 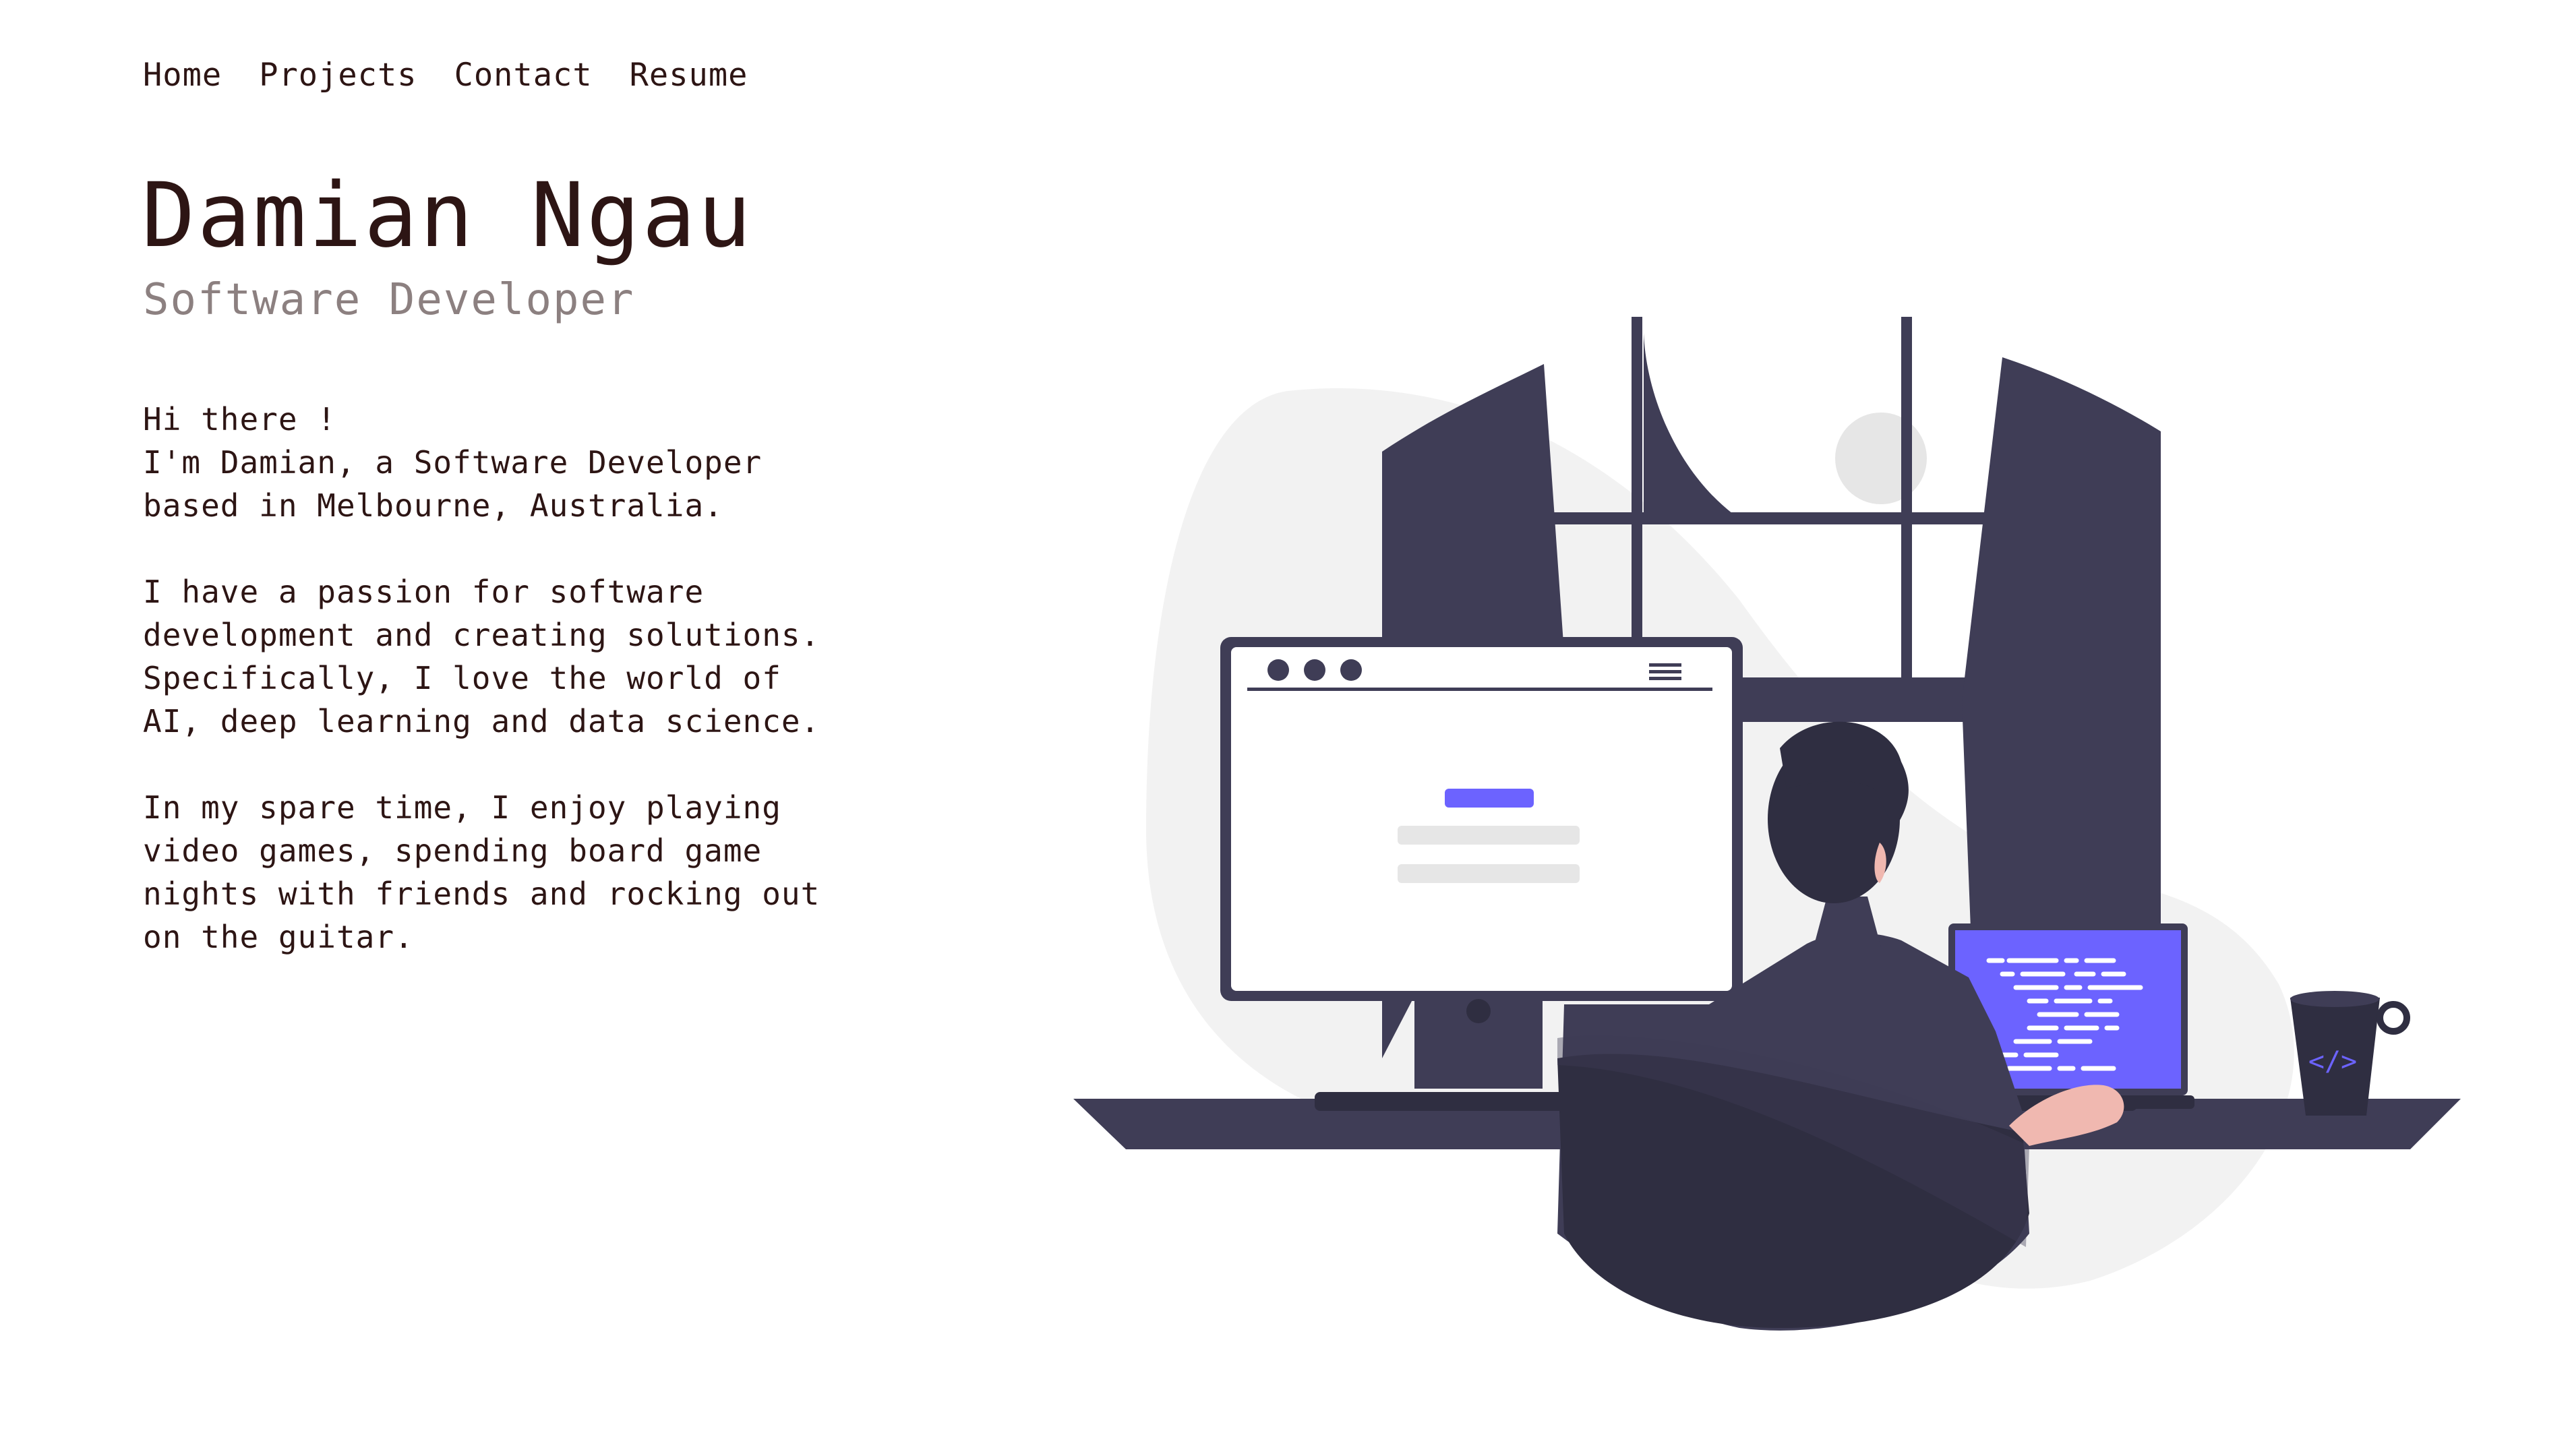 I want to click on nav-projects-link: Projects, so click(x=338, y=75).